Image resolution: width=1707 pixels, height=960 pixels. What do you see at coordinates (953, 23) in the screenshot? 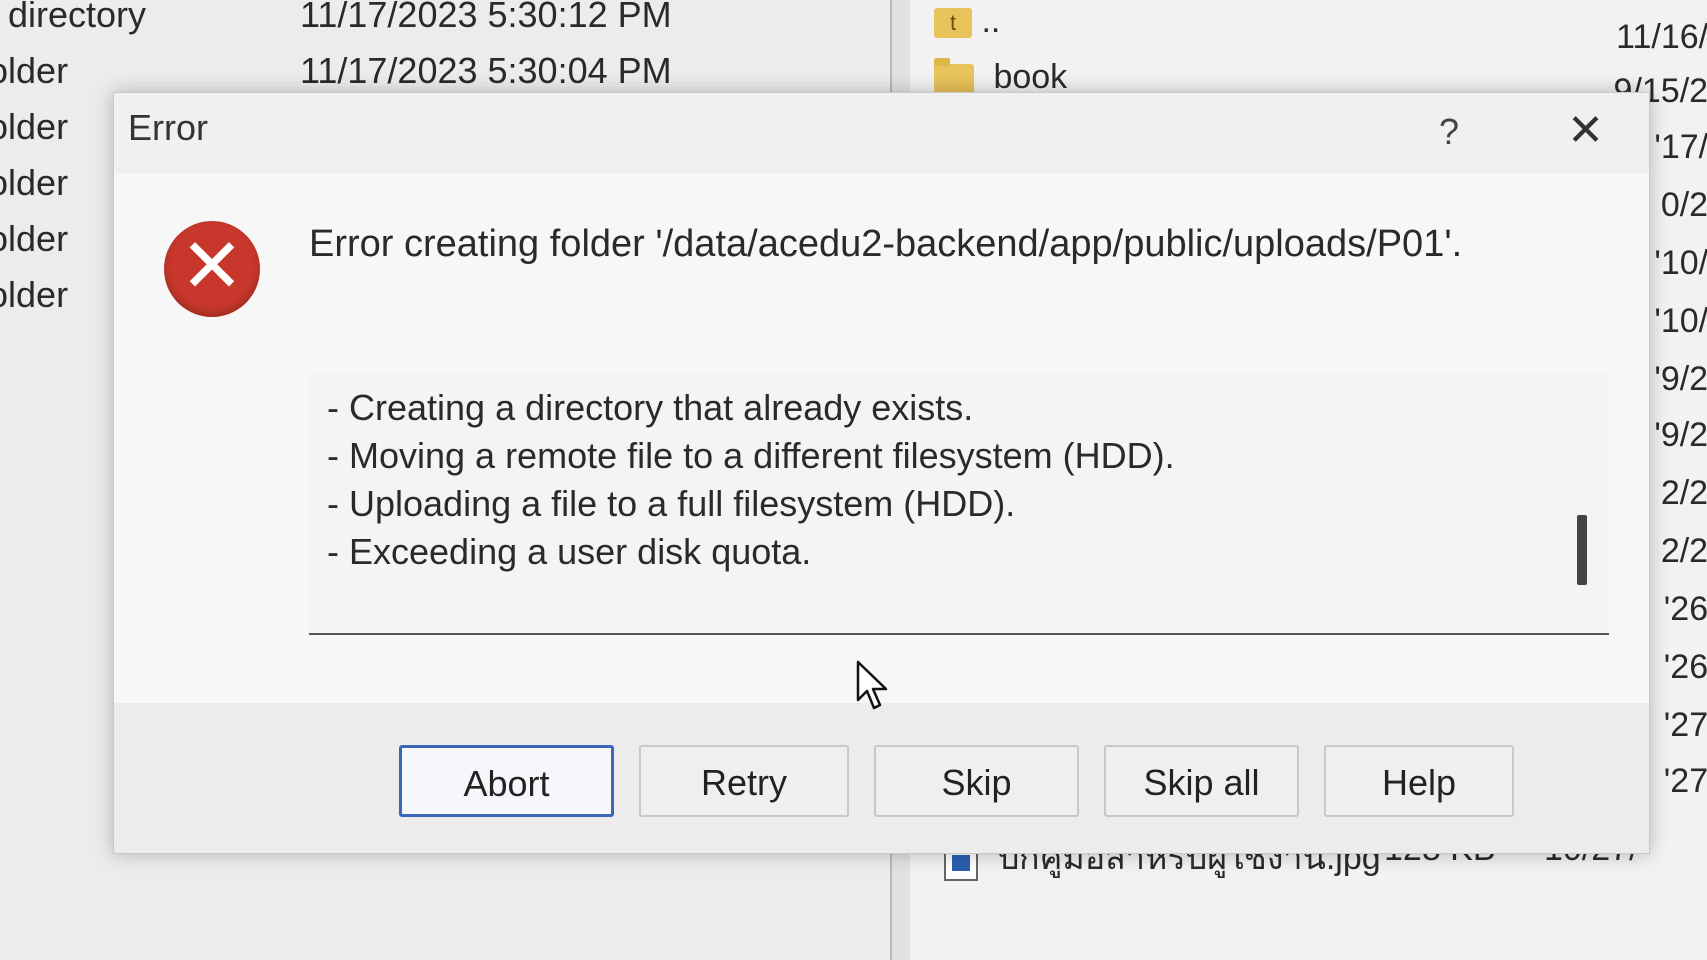
I see `parent-folder-icon: t` at bounding box center [953, 23].